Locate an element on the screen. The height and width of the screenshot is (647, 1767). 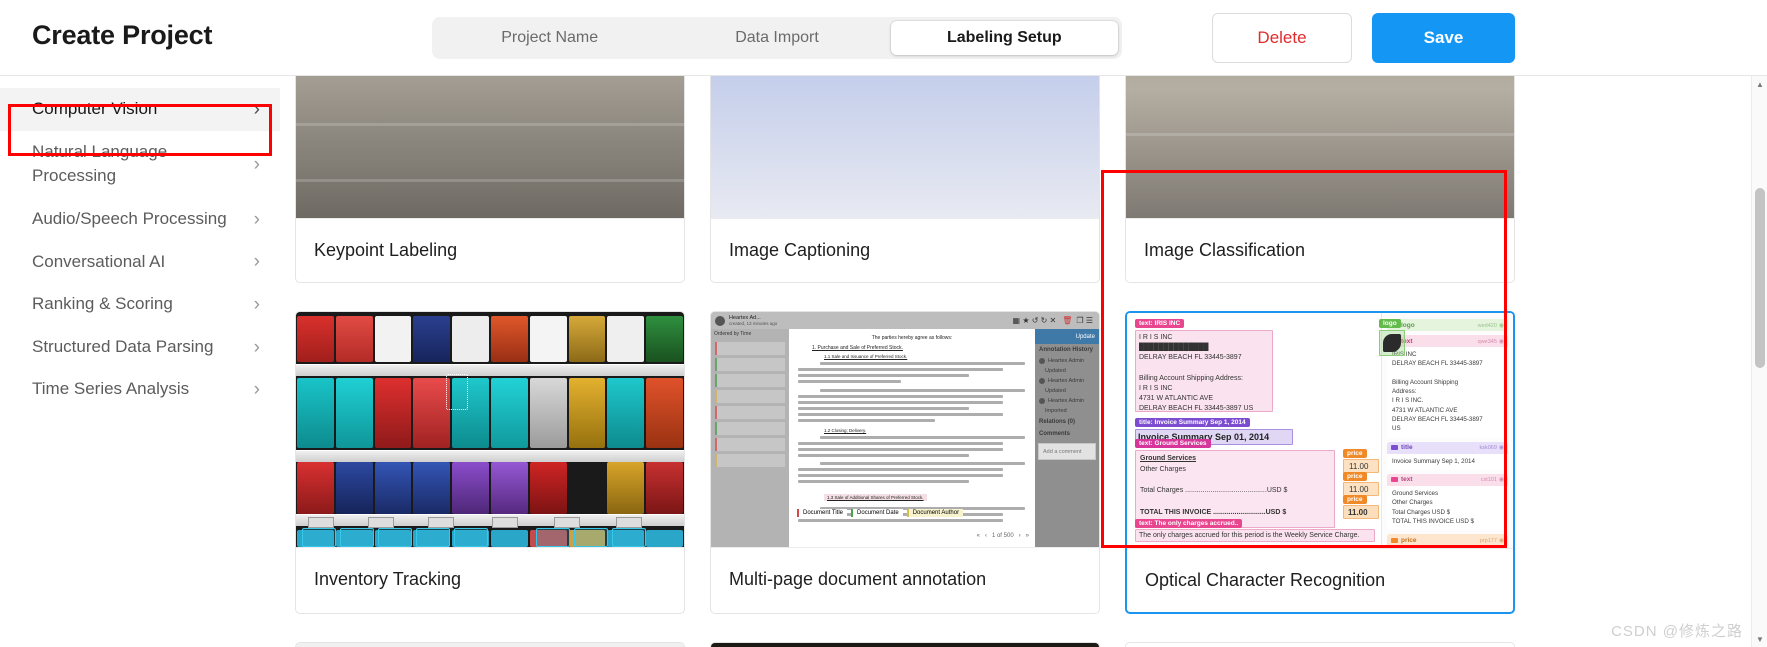
doc-relations-title: Relations (0) is located at coordinates (1057, 422).